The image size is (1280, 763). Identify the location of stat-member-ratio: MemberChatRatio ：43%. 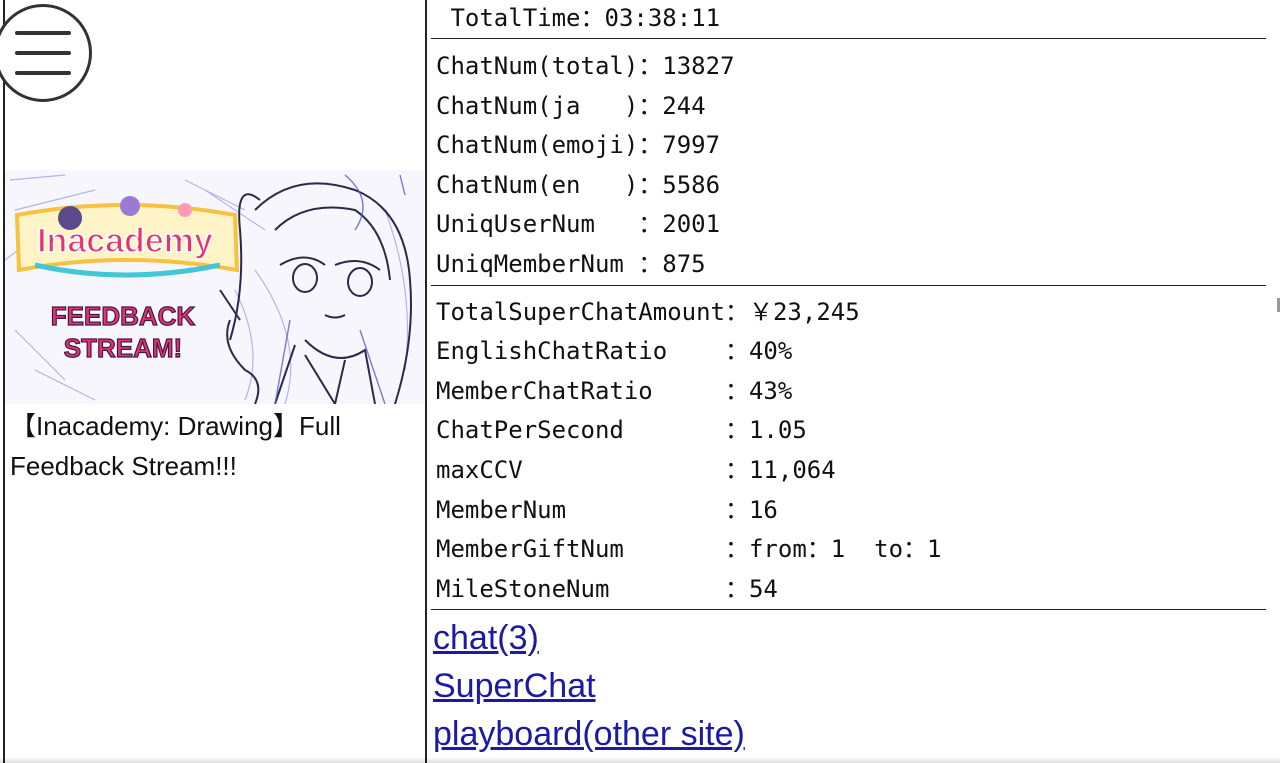
(614, 391).